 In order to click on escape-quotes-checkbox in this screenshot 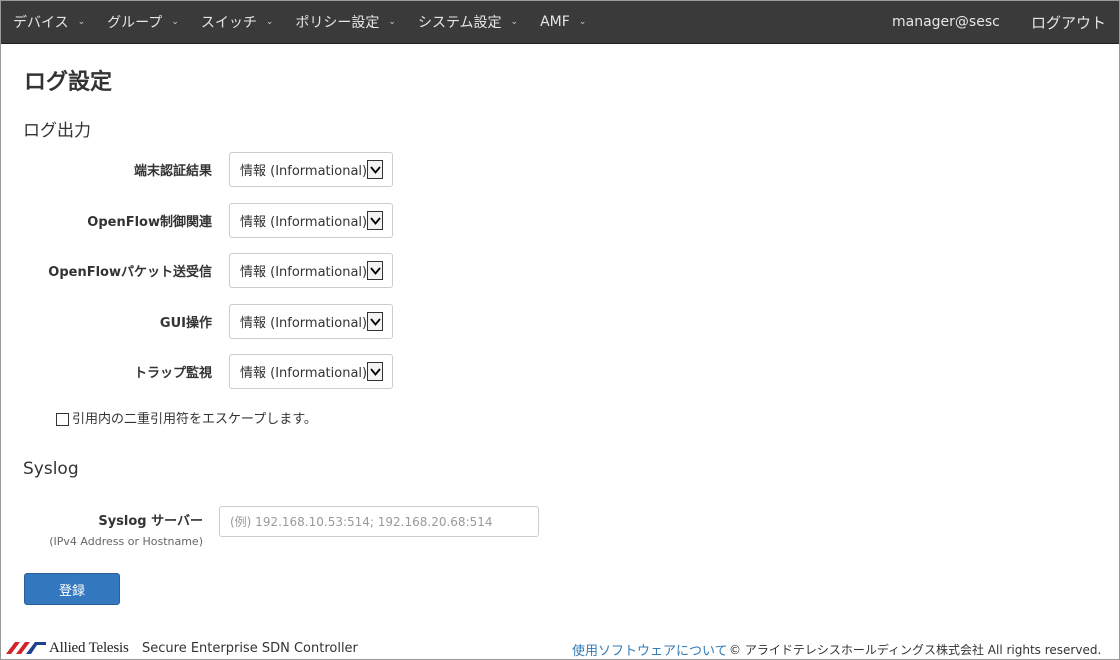, I will do `click(62, 419)`.